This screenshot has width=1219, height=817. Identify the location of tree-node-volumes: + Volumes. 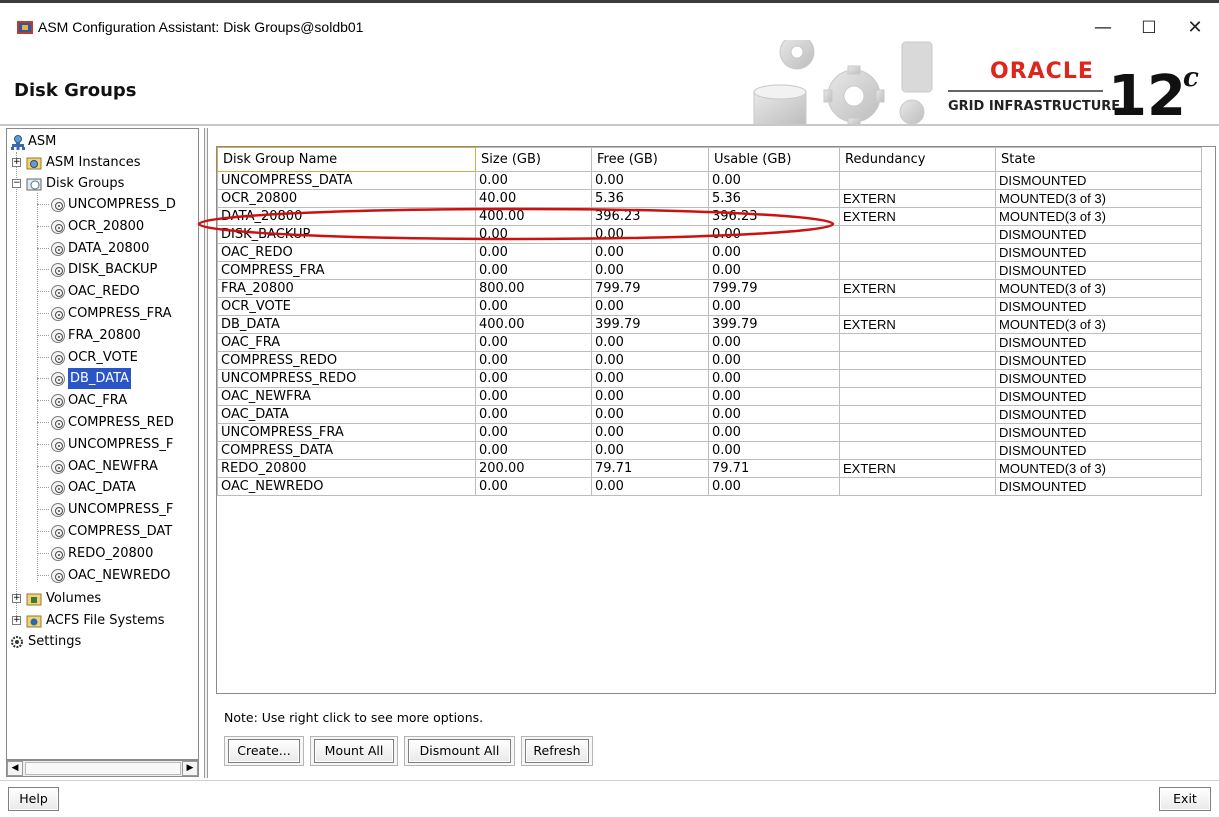
(102, 598).